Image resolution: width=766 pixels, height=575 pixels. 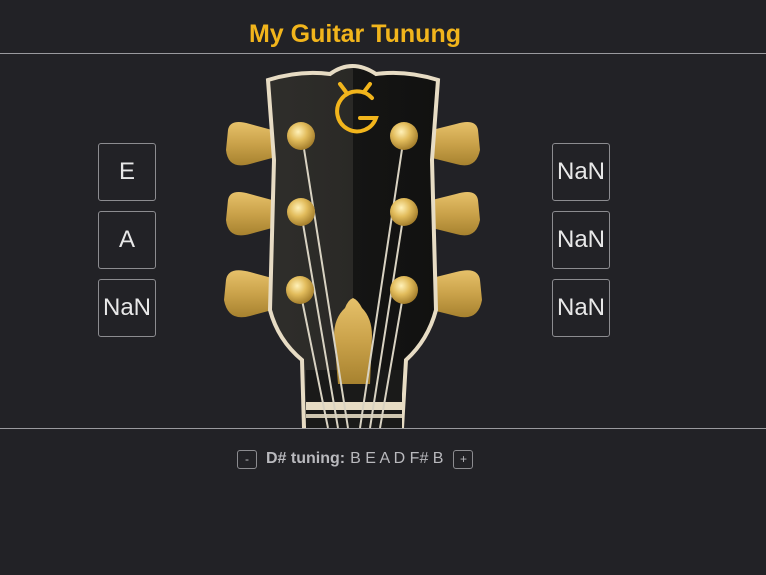 I want to click on tuning-increment-button: +, so click(x=463, y=459).